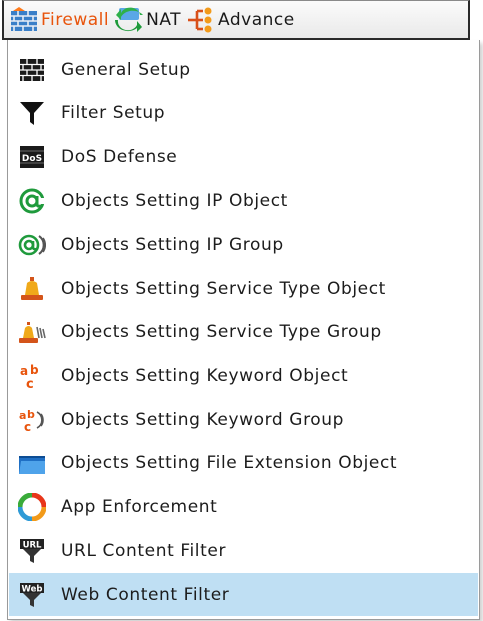 The height and width of the screenshot is (621, 483). I want to click on abc-group-icon: a b c, so click(32, 420).